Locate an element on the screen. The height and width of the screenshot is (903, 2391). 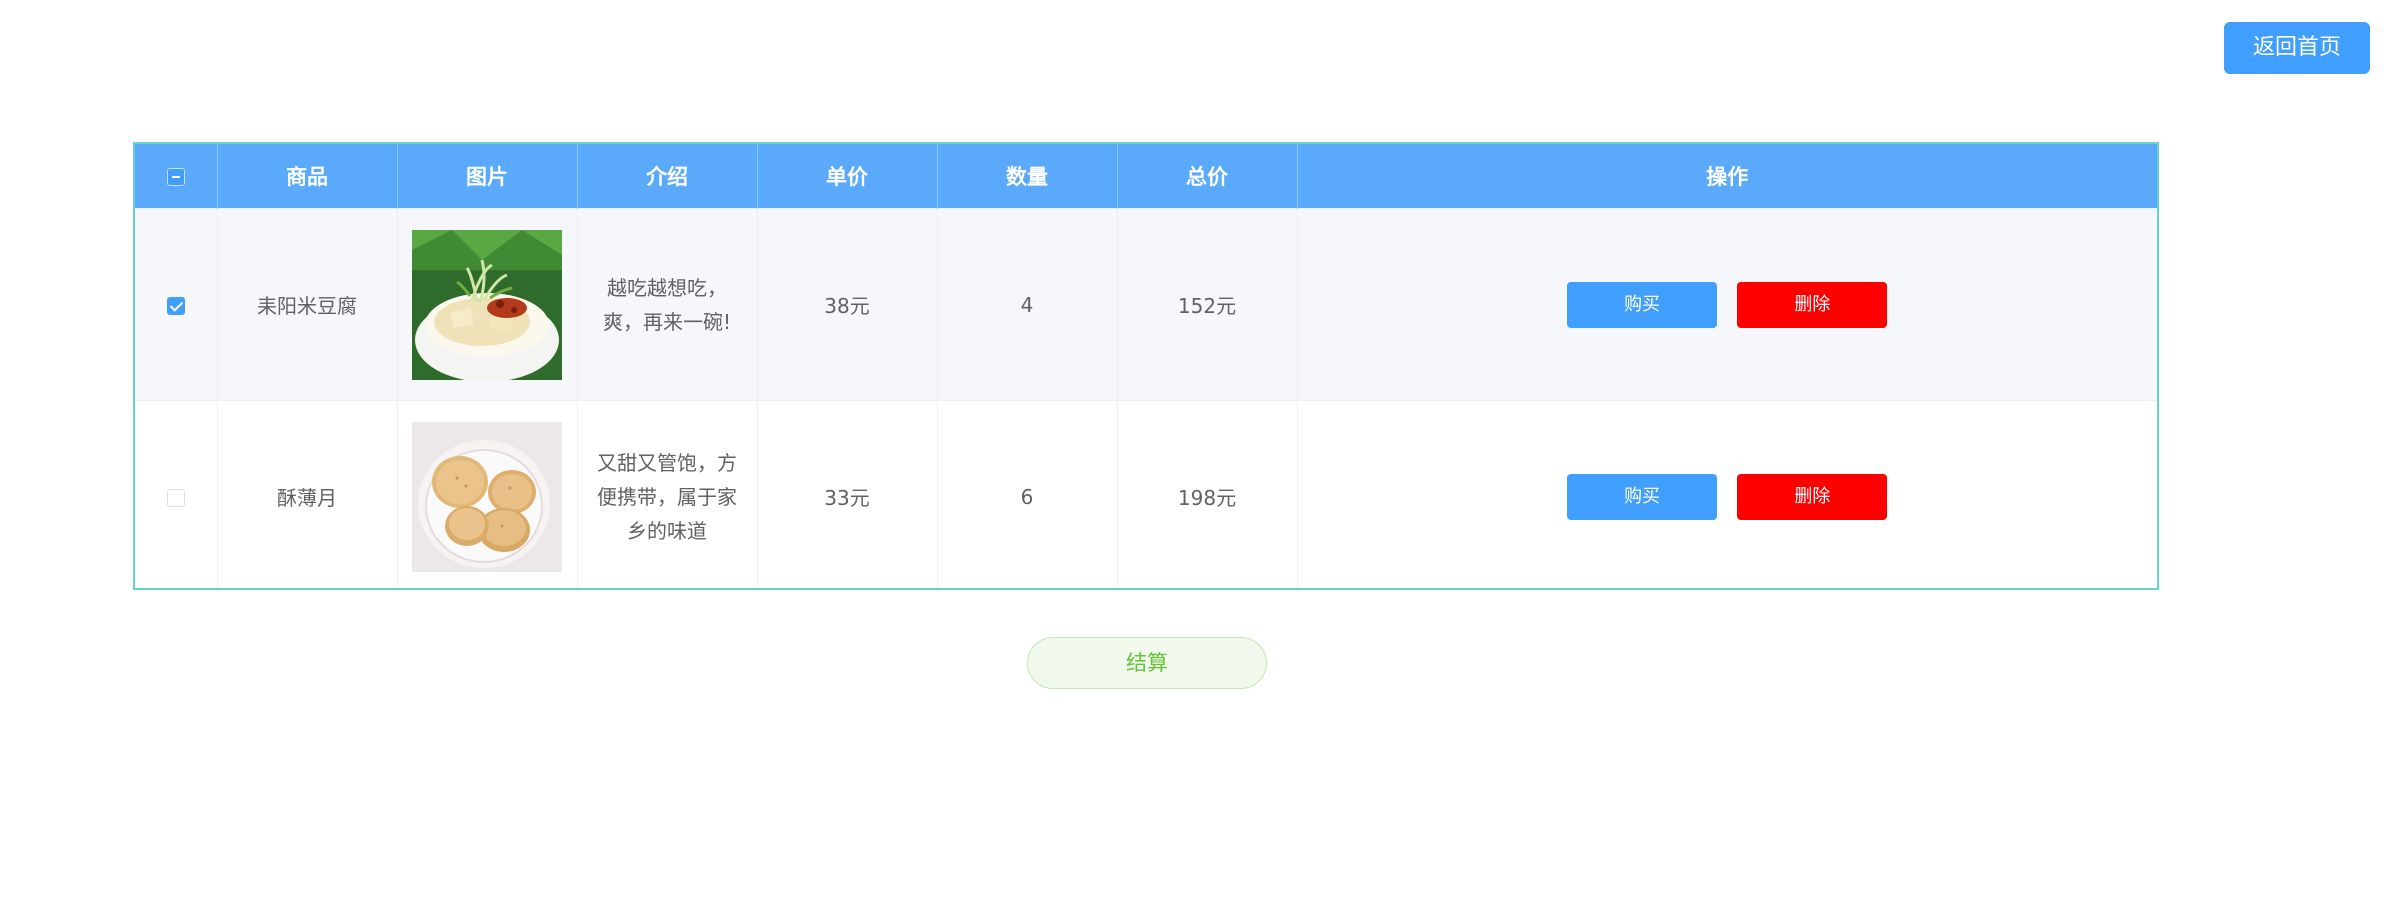
column-header-total: 总价 is located at coordinates (1207, 176).